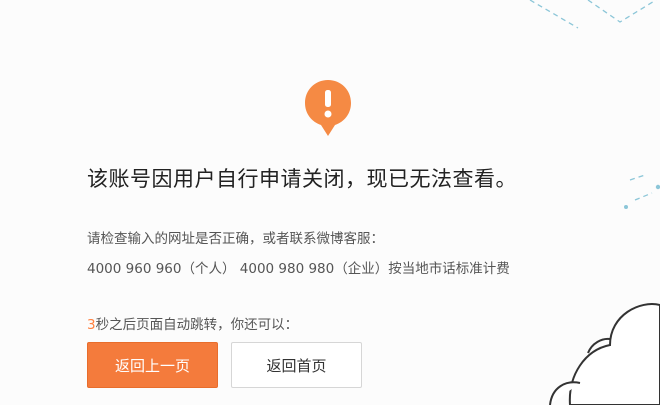  Describe the element at coordinates (235, 239) in the screenshot. I see `help-text: 请检查输入的网址是否正确，或者联系微博客服：` at that location.